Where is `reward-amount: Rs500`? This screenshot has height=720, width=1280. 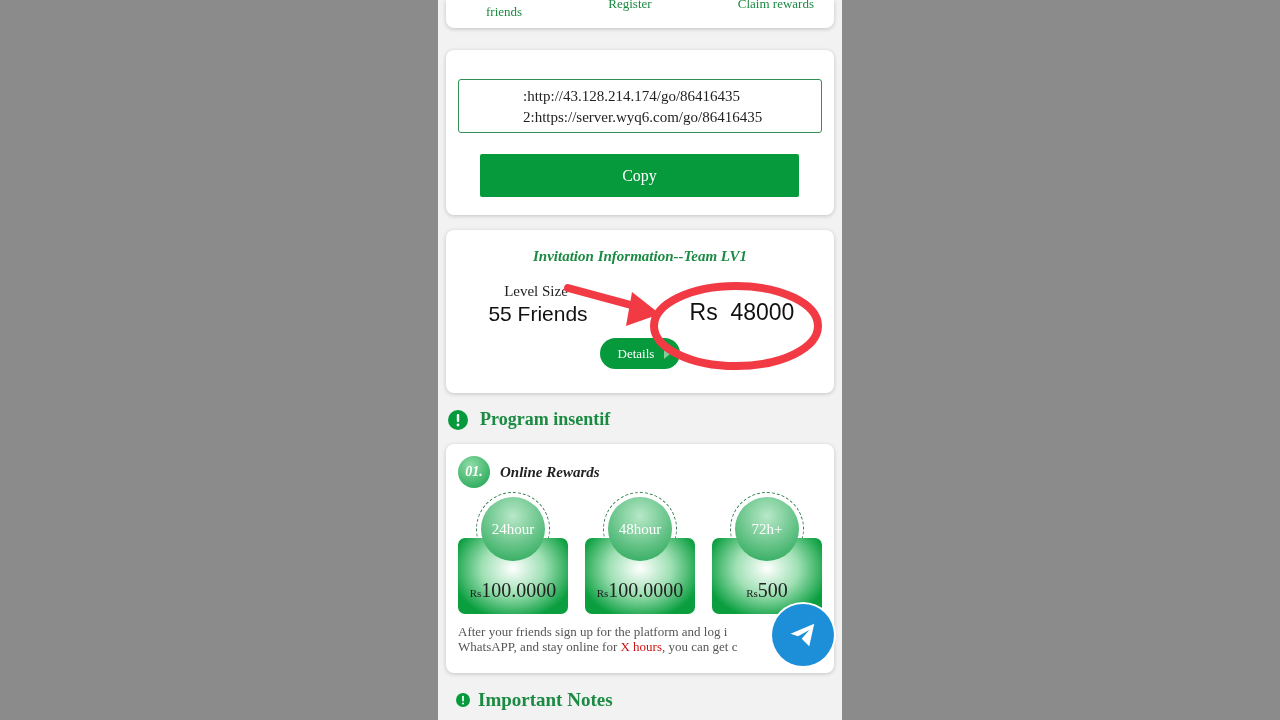
reward-amount: Rs500 is located at coordinates (767, 590).